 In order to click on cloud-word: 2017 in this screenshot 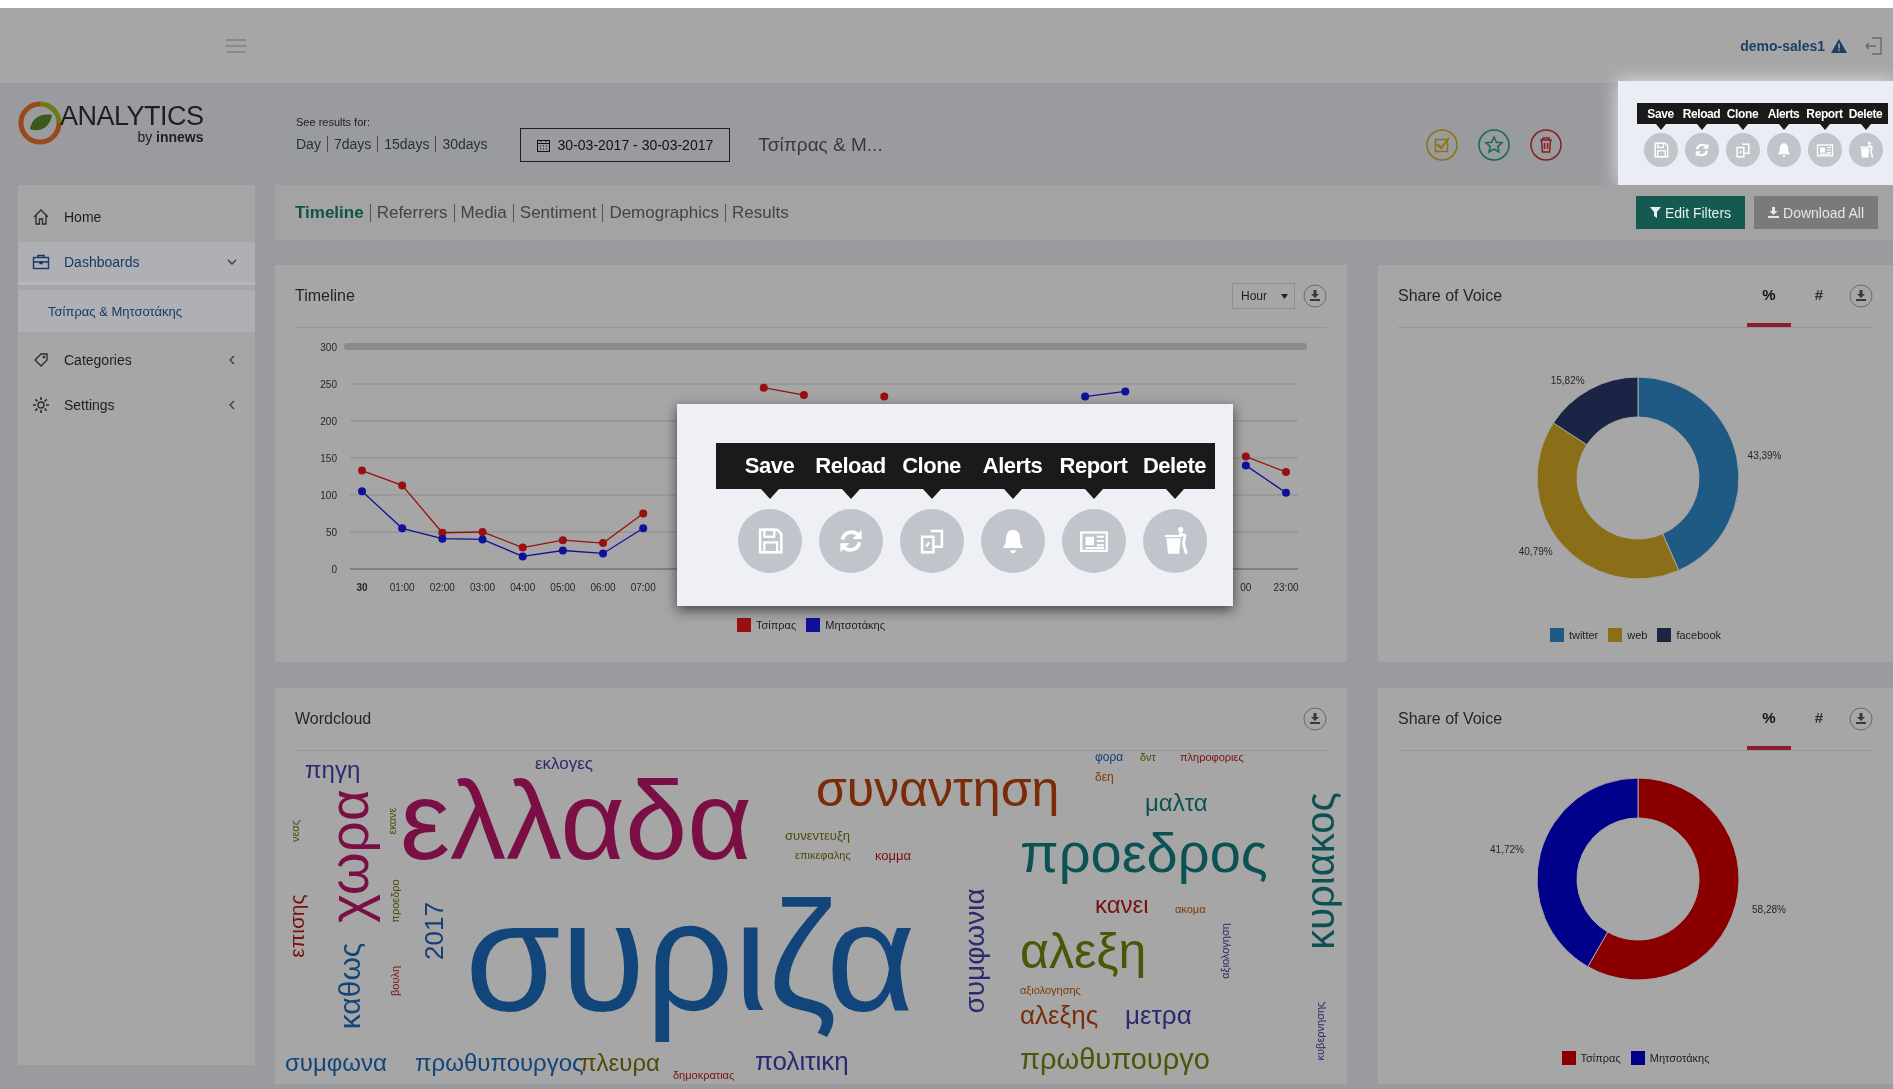, I will do `click(435, 931)`.